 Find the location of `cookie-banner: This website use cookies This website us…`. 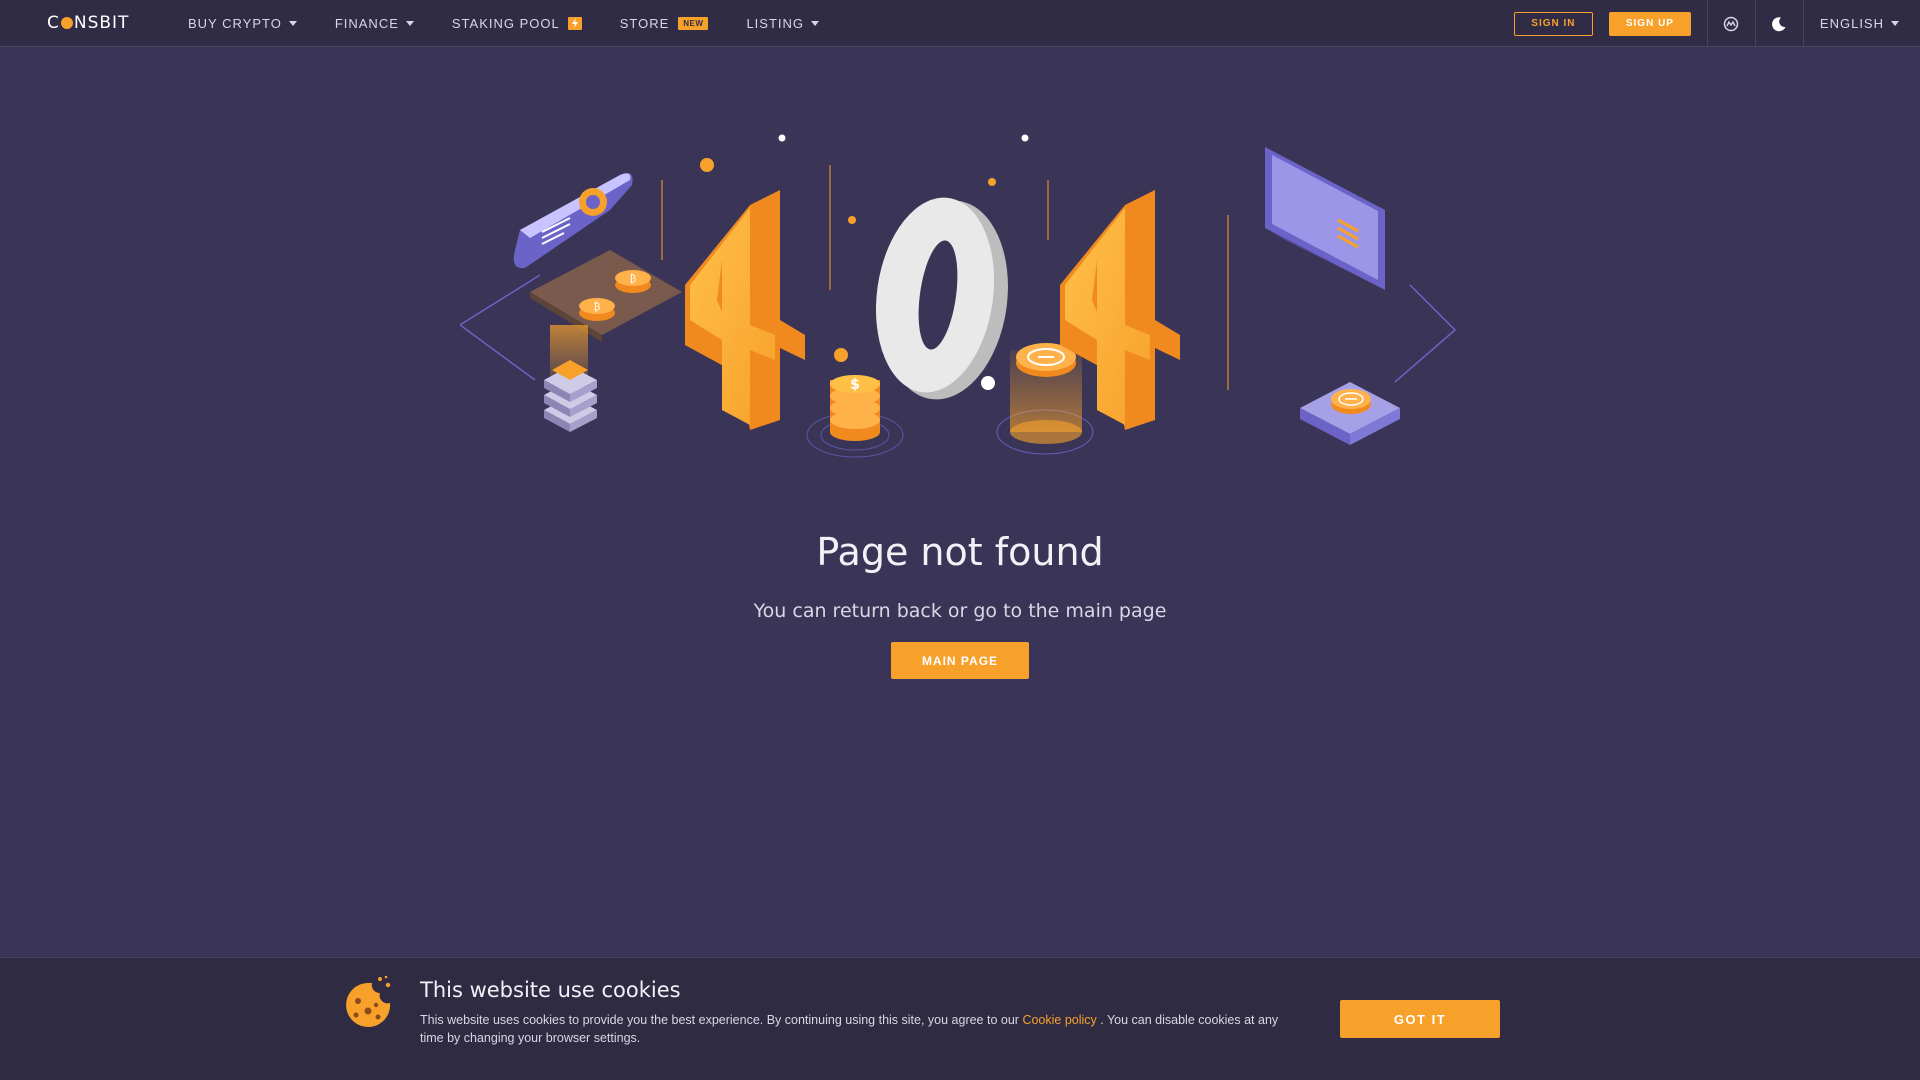

cookie-banner: This website use cookies This website us… is located at coordinates (960, 1018).